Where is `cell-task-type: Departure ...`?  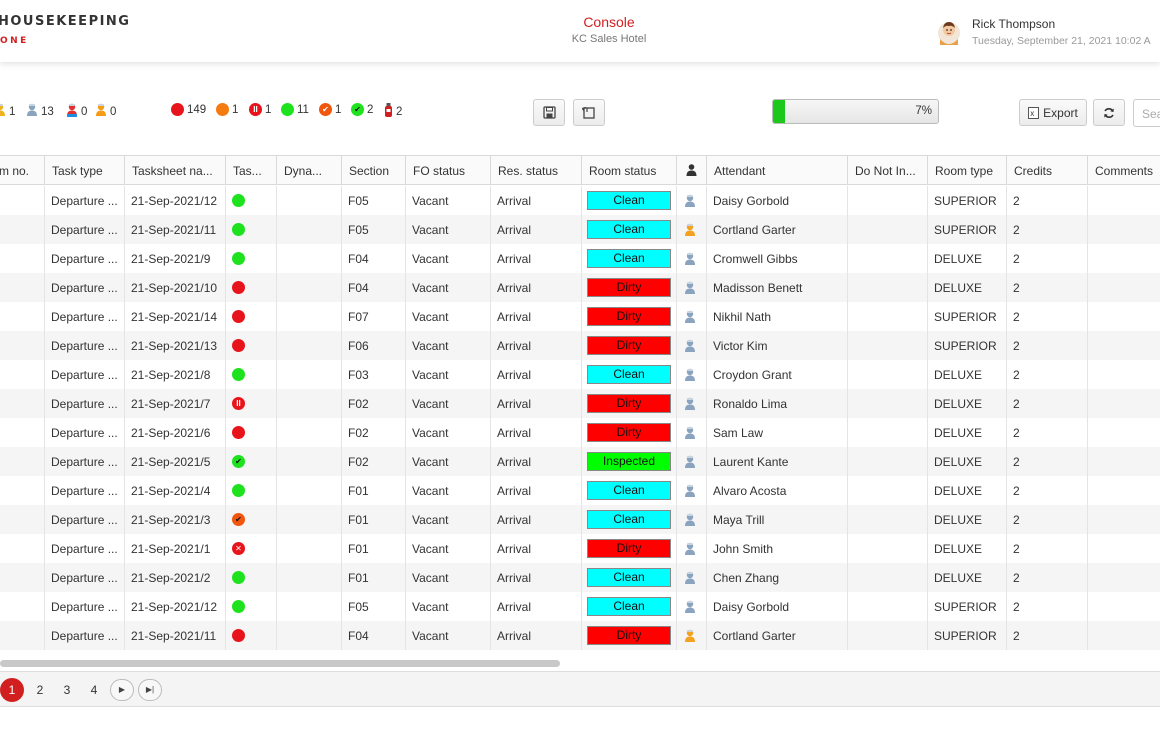 cell-task-type: Departure ... is located at coordinates (85, 548).